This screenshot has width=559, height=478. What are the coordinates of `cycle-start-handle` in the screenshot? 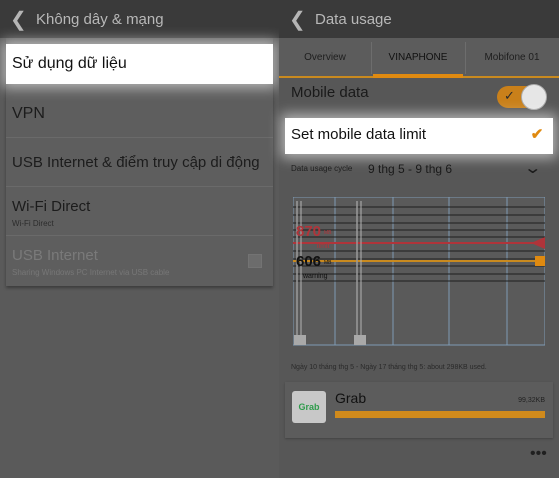 It's located at (300, 340).